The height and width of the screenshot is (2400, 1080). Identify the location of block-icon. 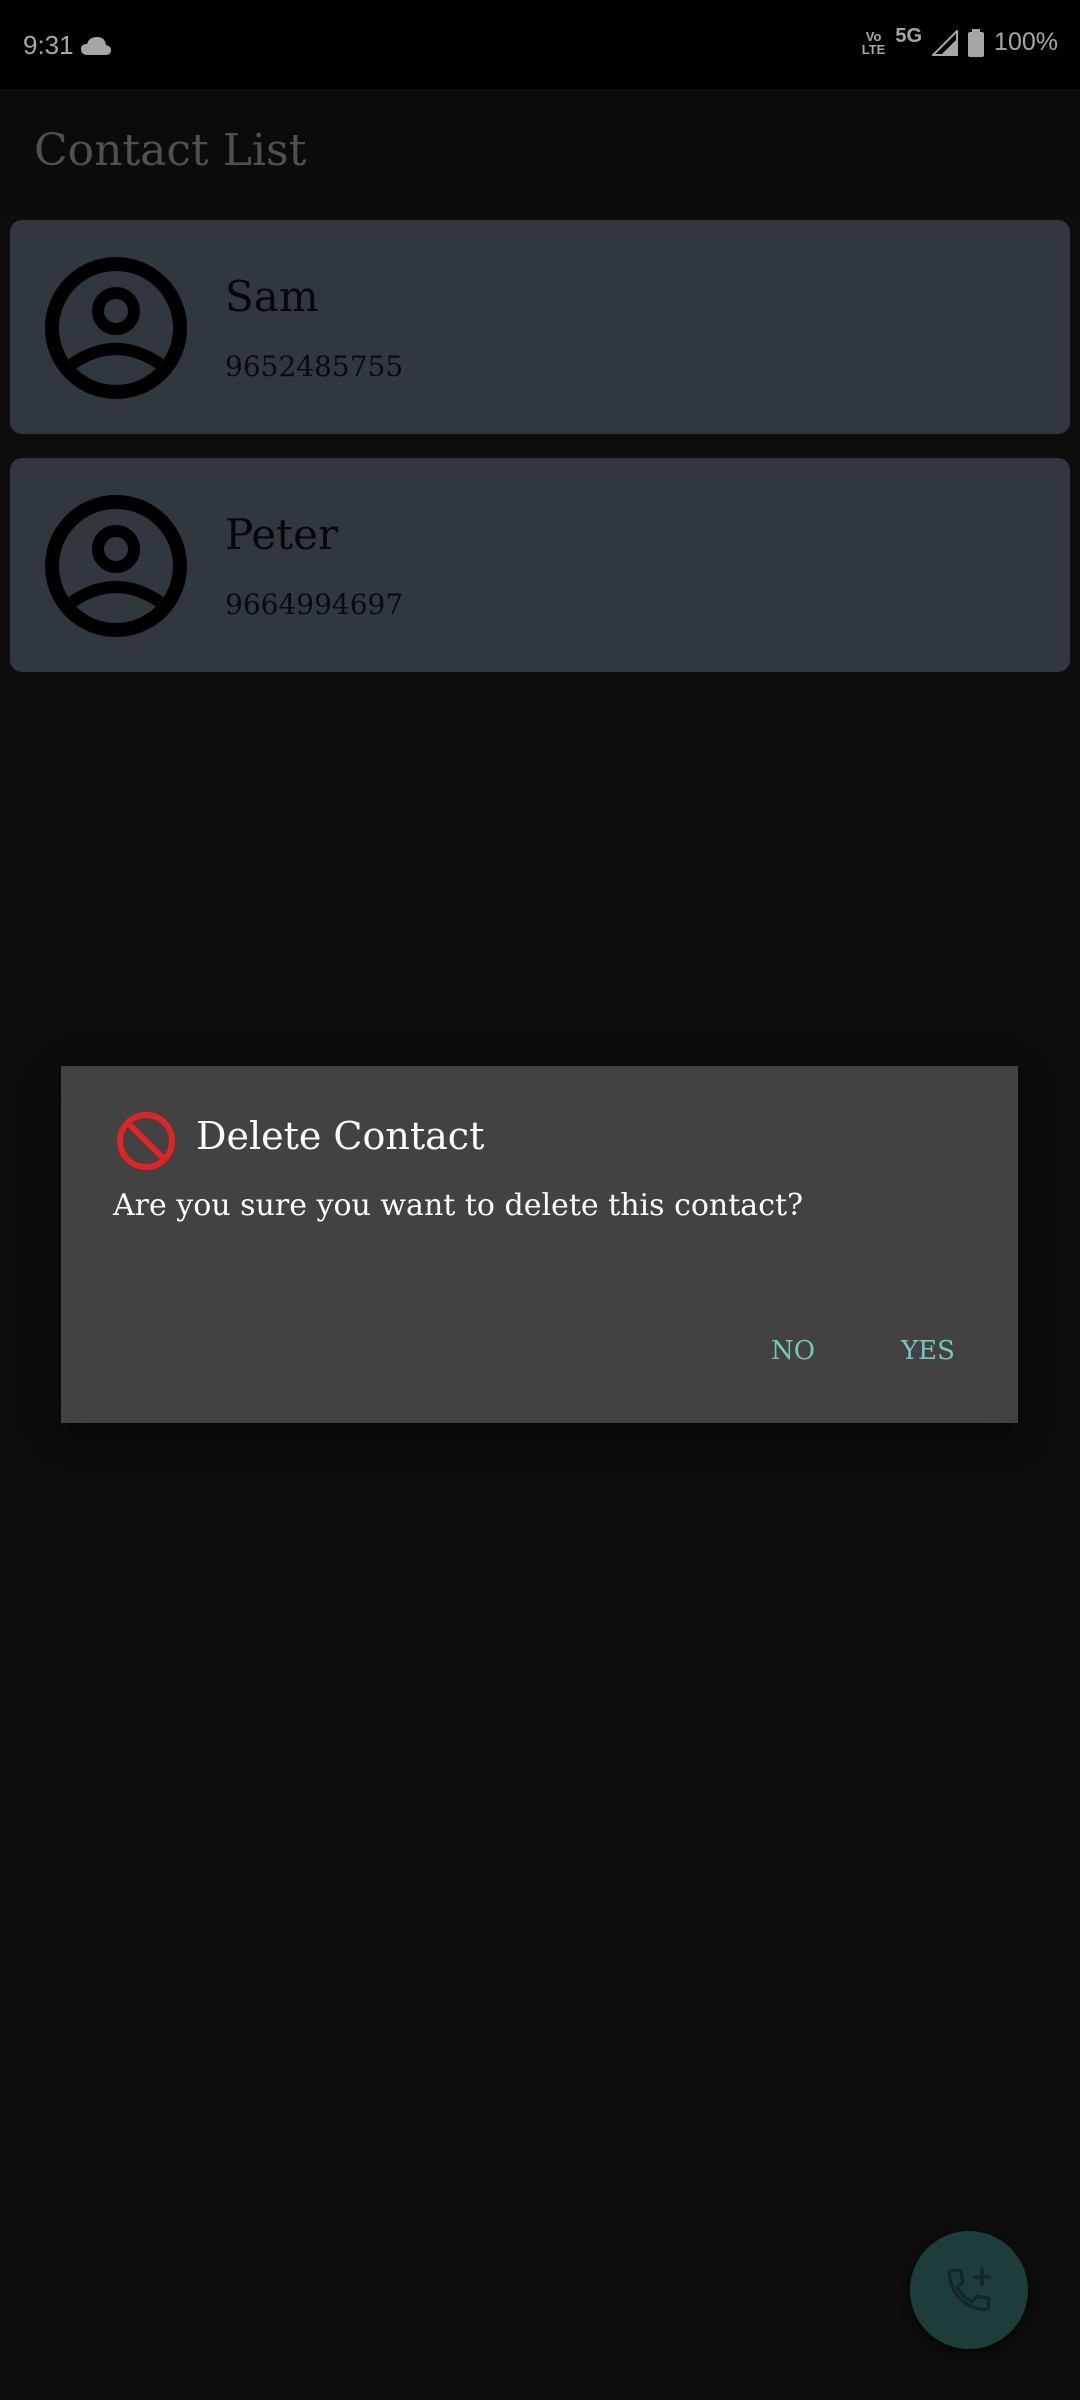
(146, 1141).